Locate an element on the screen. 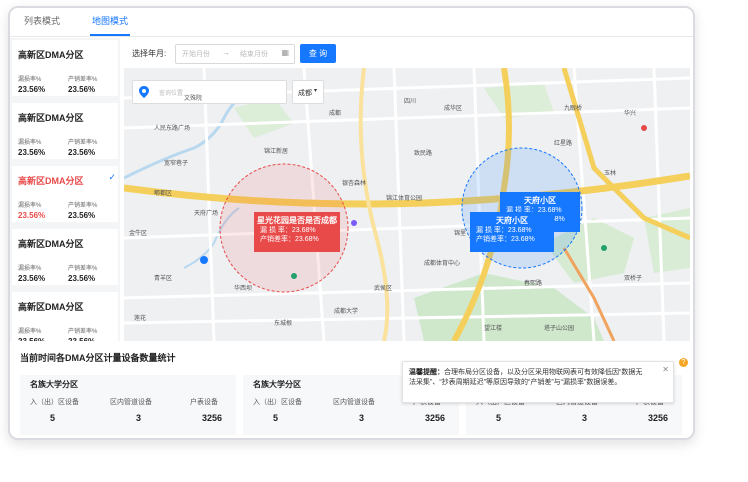 Image resolution: width=748 pixels, height=482 pixels. map-label: 武侯区 is located at coordinates (383, 289).